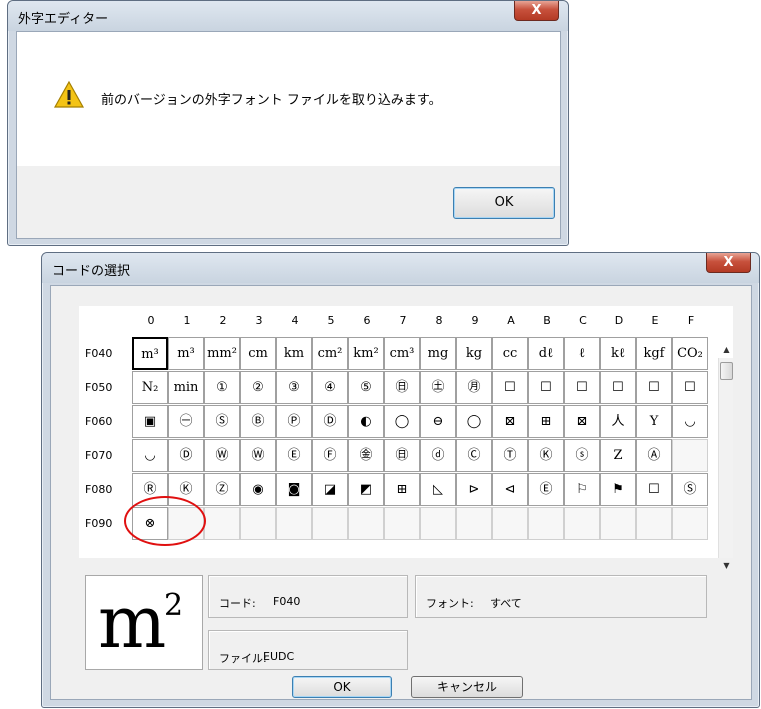 This screenshot has width=761, height=709. What do you see at coordinates (366, 489) in the screenshot?
I see `grid-cell: ◩` at bounding box center [366, 489].